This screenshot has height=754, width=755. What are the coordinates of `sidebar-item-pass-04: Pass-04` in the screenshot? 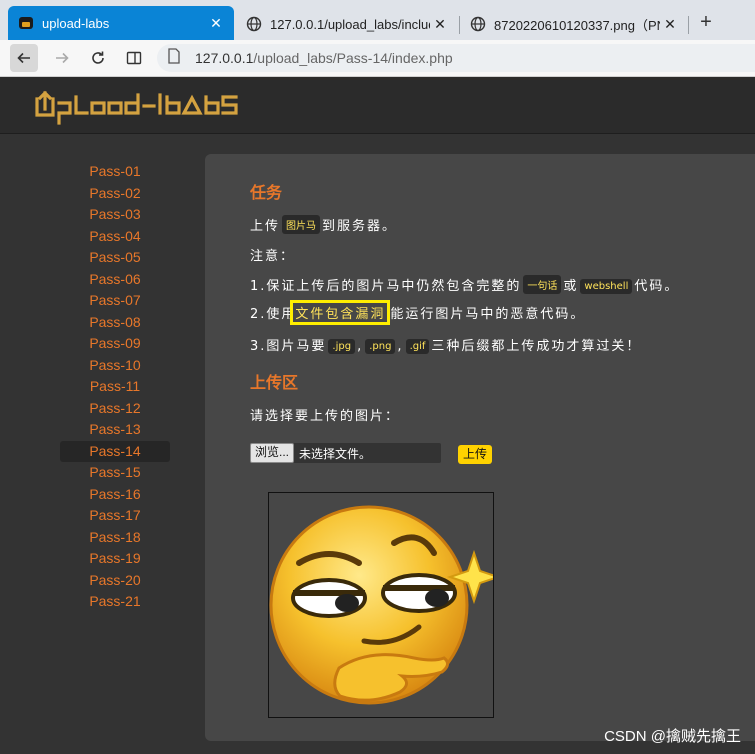 It's located at (115, 237).